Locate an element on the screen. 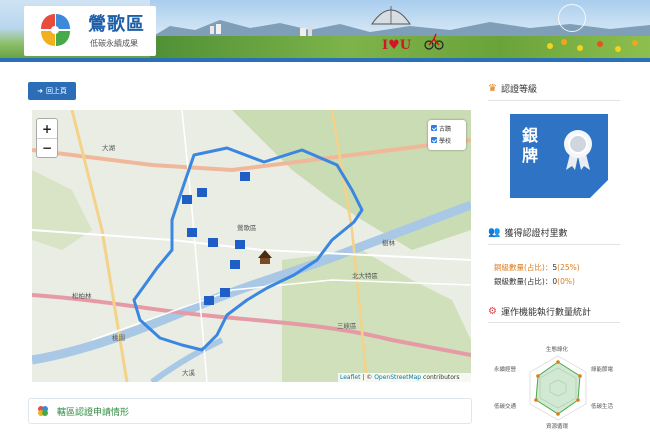  people-icon: 👥 is located at coordinates (494, 232).